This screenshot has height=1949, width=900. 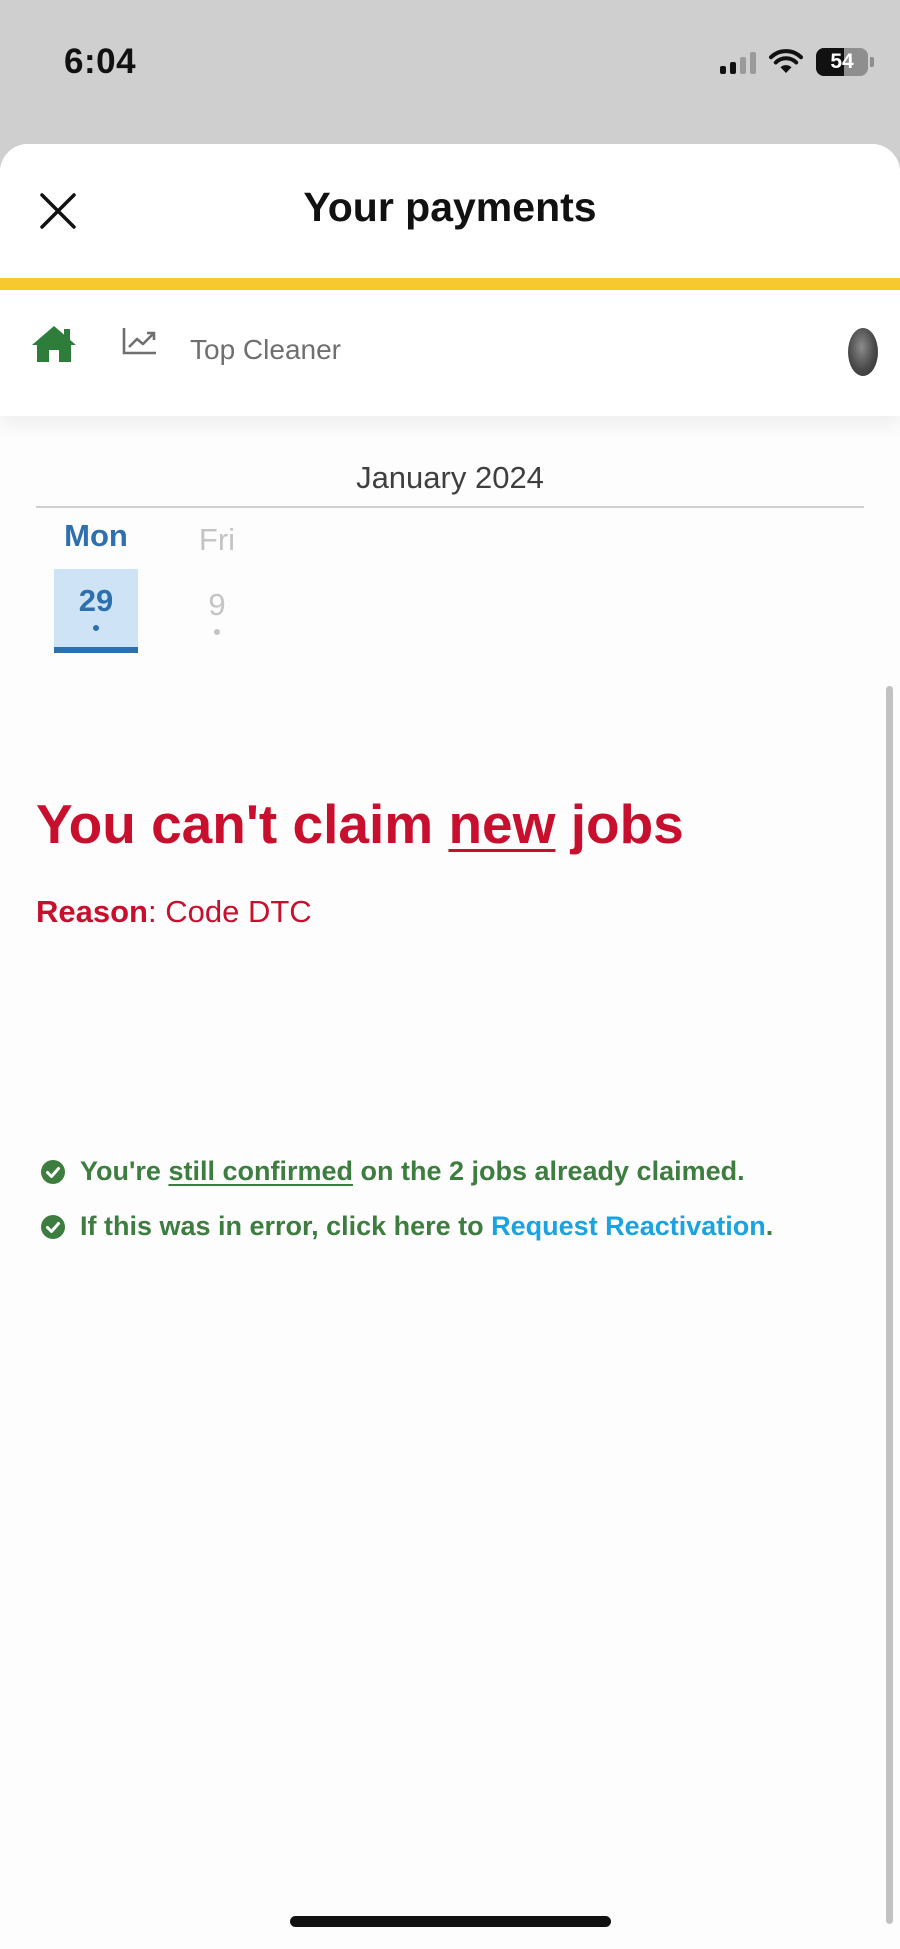 What do you see at coordinates (450, 284) in the screenshot?
I see `accent-divider` at bounding box center [450, 284].